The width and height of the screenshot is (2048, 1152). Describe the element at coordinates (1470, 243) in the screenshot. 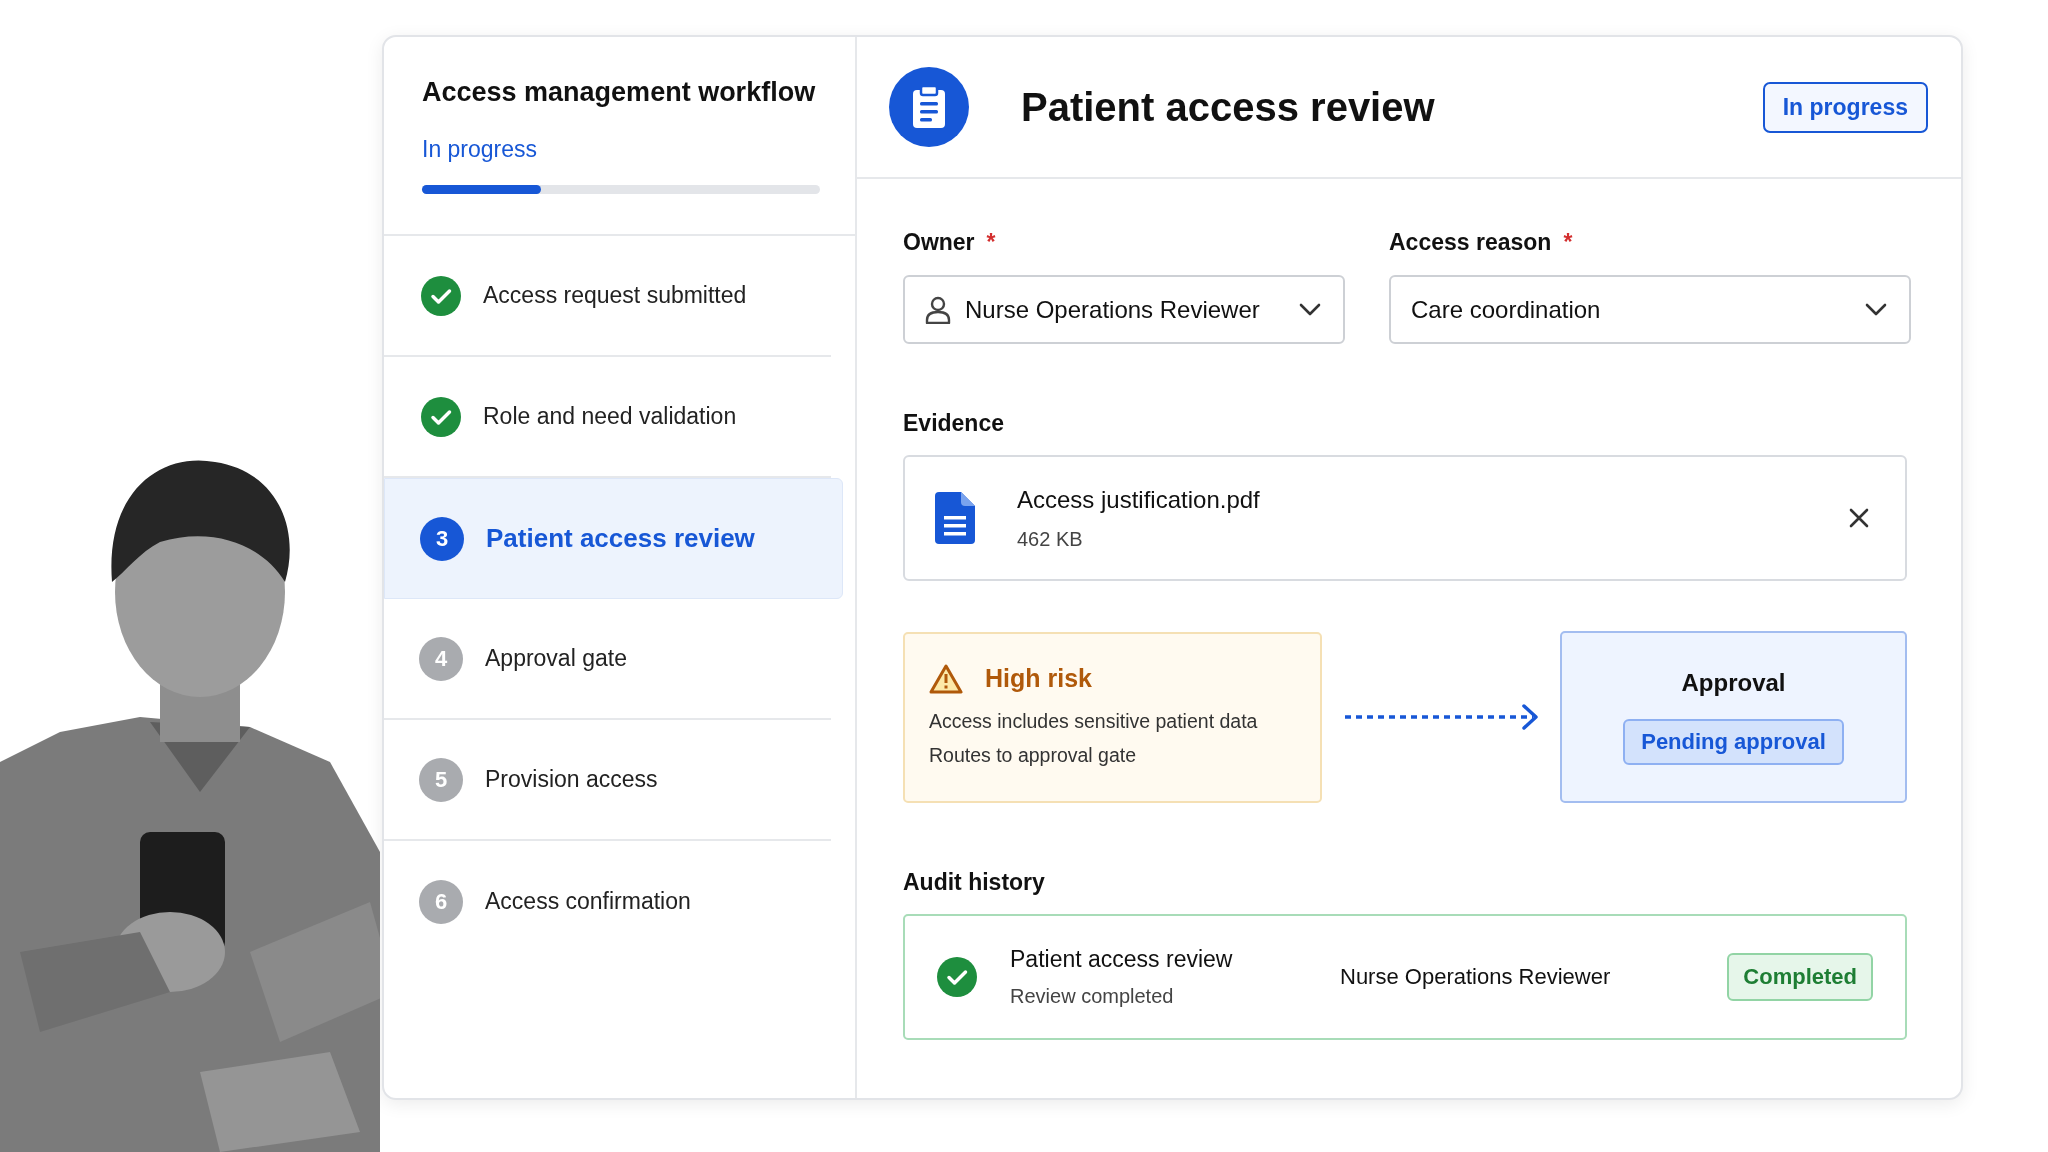

I see `field-label: Access reason` at that location.